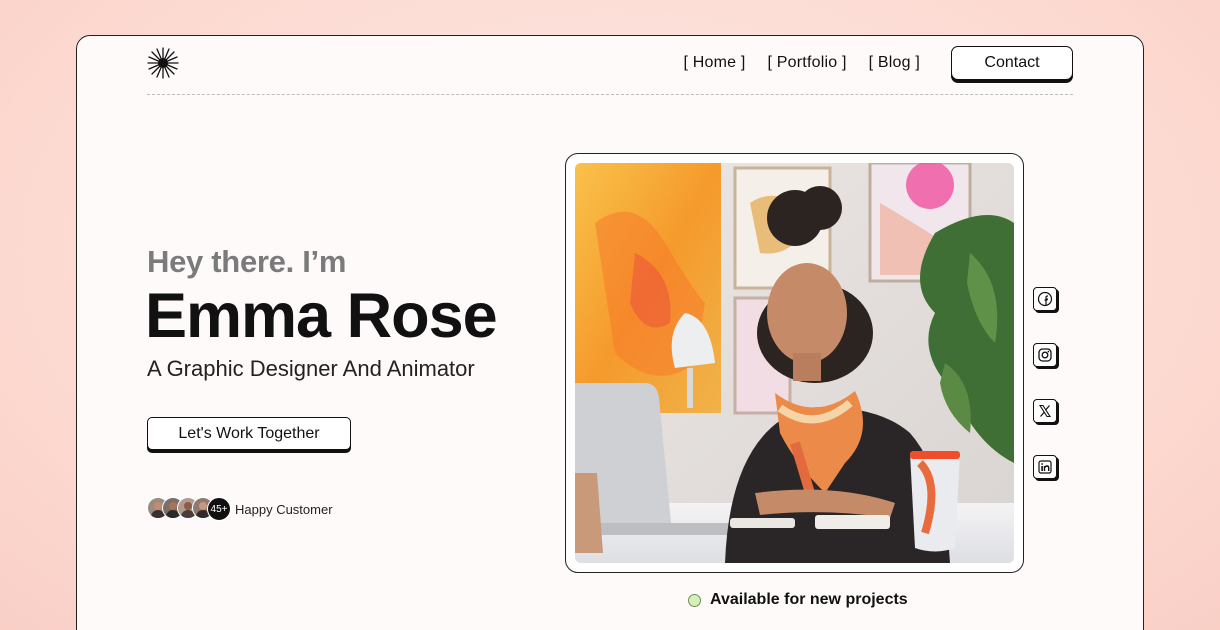 This screenshot has height=630, width=1220. I want to click on customers-count-badge: 45+, so click(219, 509).